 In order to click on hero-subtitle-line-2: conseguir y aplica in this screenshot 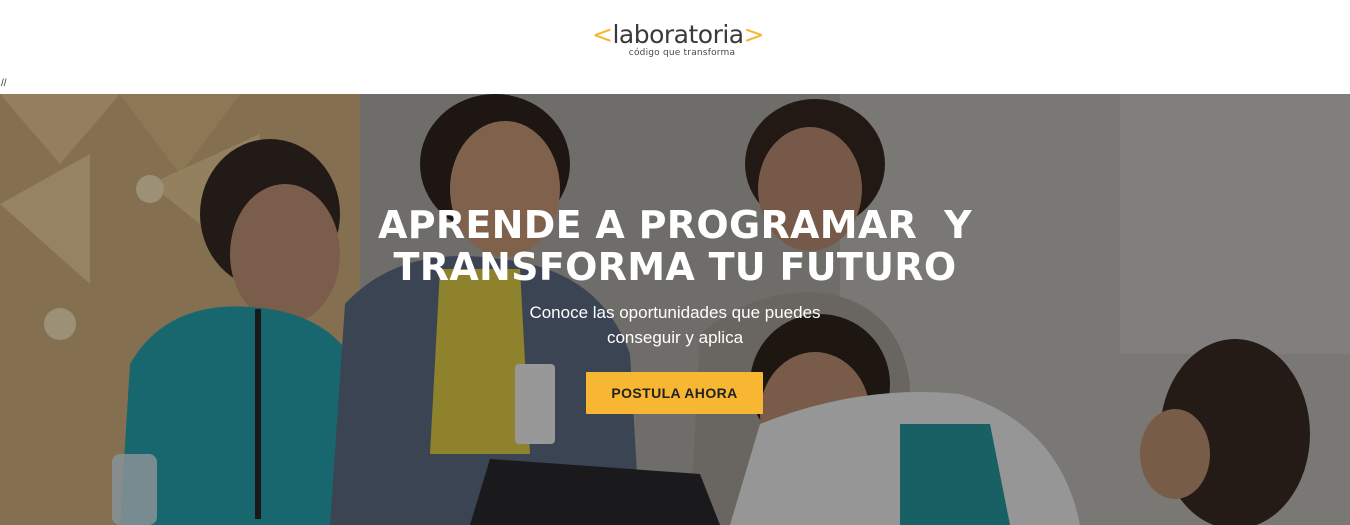, I will do `click(675, 337)`.